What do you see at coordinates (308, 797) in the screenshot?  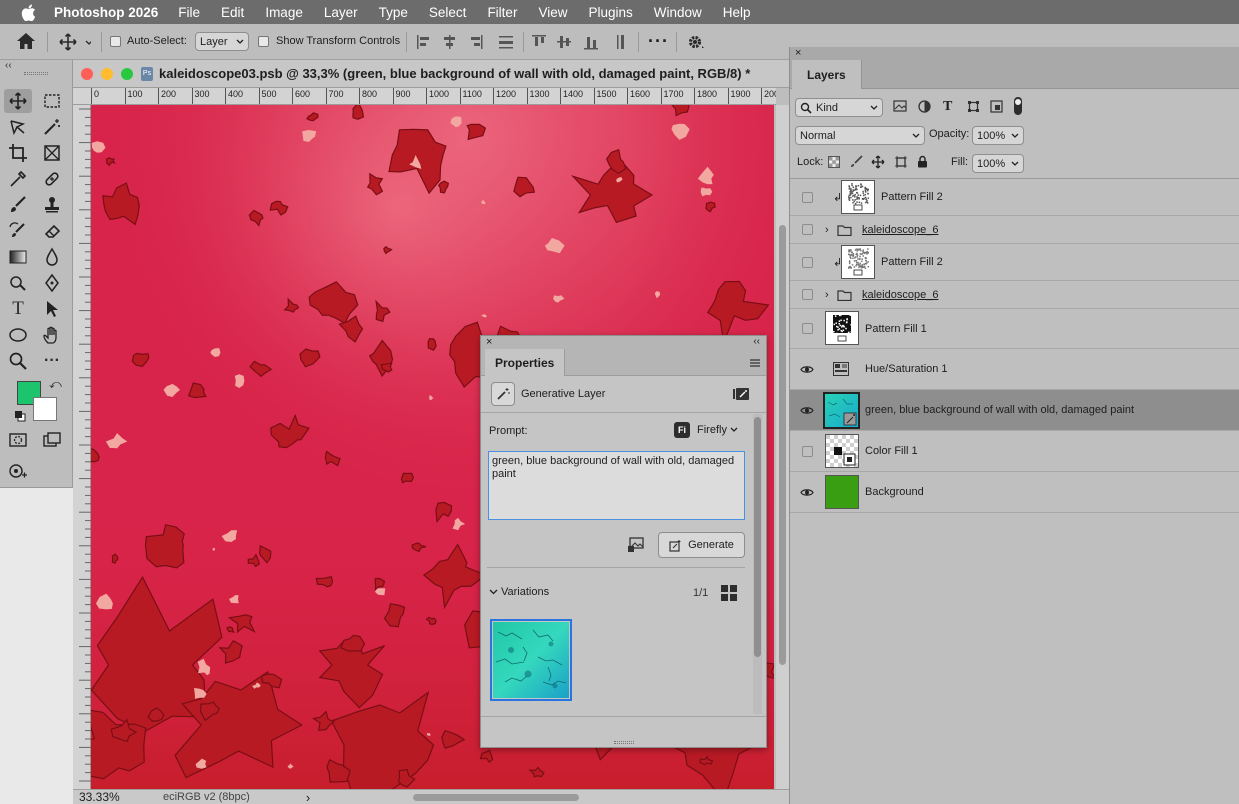 I see `status-menu-arrow: ›` at bounding box center [308, 797].